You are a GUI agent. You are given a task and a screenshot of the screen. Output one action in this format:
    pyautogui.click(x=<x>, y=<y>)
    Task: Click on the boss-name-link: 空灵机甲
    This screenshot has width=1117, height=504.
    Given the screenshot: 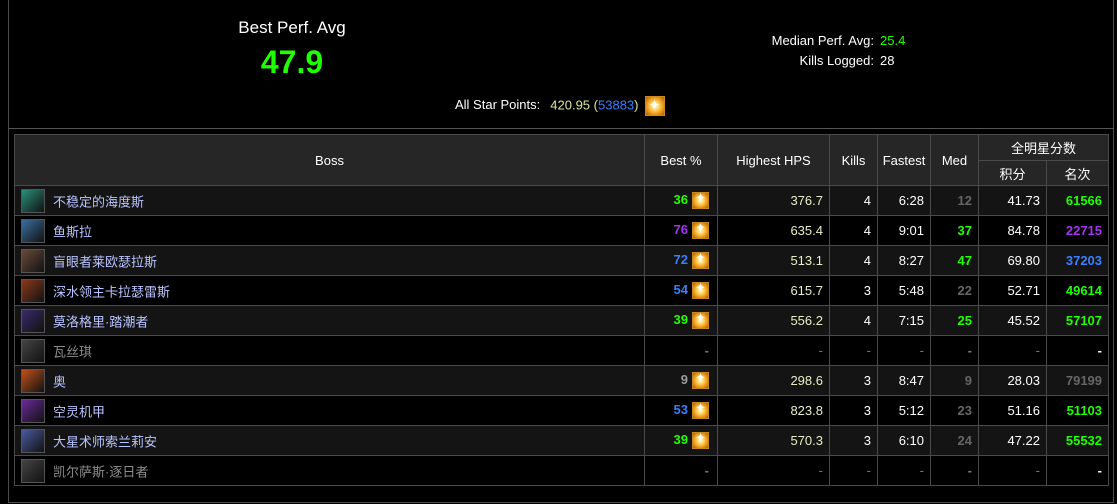 What is the action you would take?
    pyautogui.click(x=79, y=411)
    